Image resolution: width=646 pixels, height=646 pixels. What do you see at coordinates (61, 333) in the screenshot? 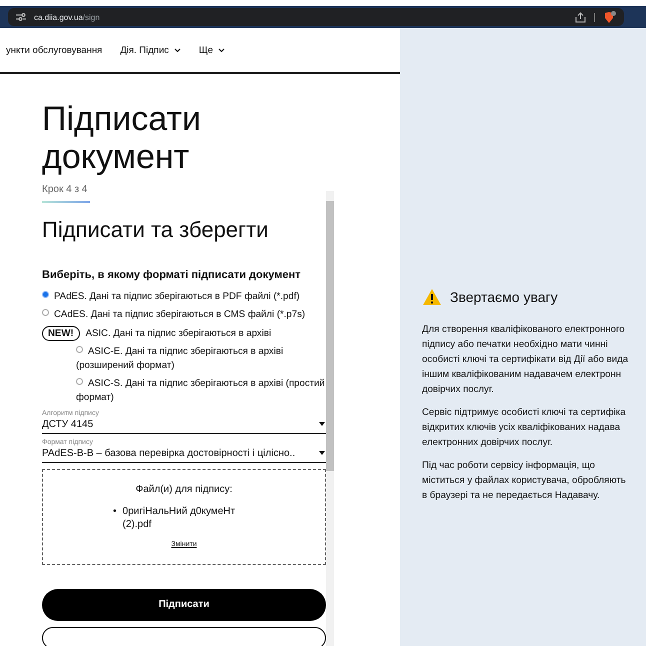
I see `new-badge: NEW!` at bounding box center [61, 333].